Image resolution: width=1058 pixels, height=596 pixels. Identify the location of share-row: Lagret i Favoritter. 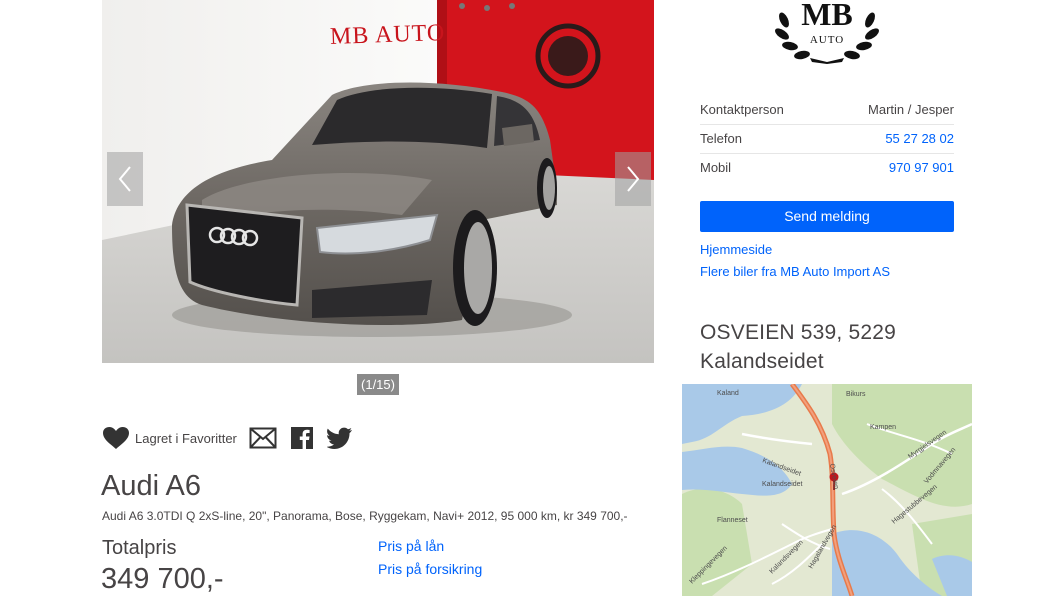
(234, 438).